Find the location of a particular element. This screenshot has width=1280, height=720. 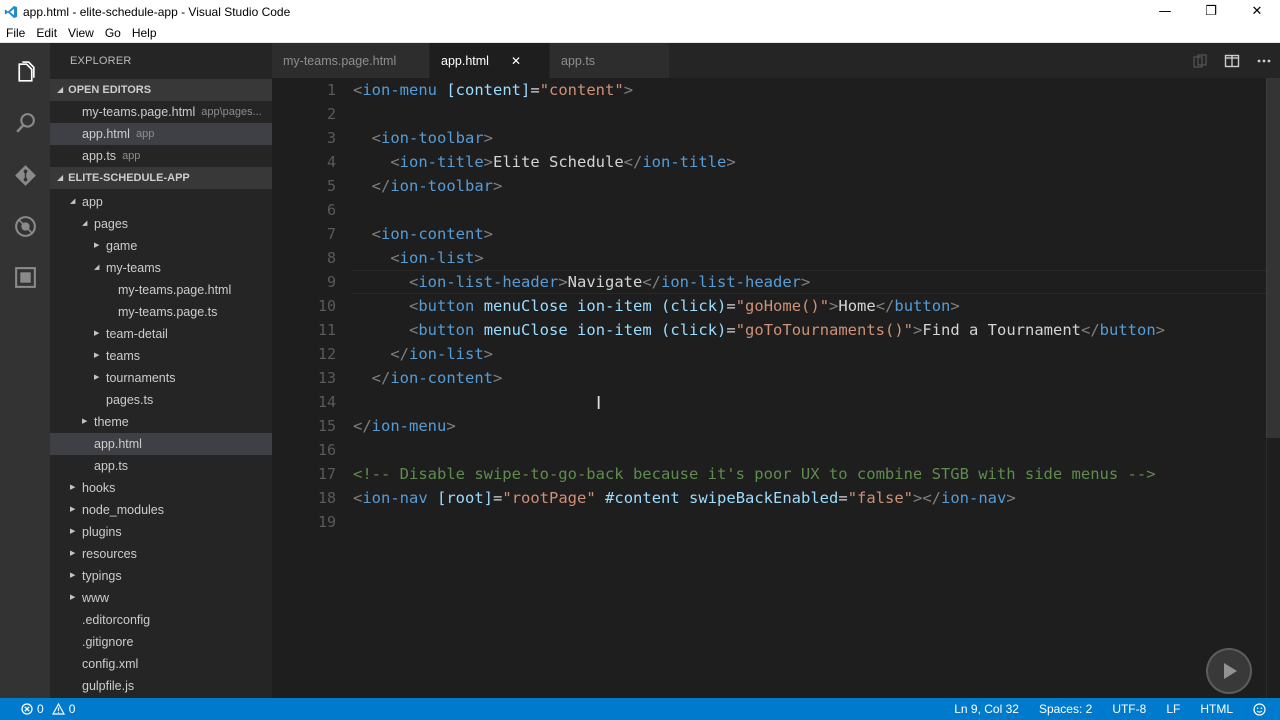

tree-item-config-xml: config.xml is located at coordinates (161, 664).